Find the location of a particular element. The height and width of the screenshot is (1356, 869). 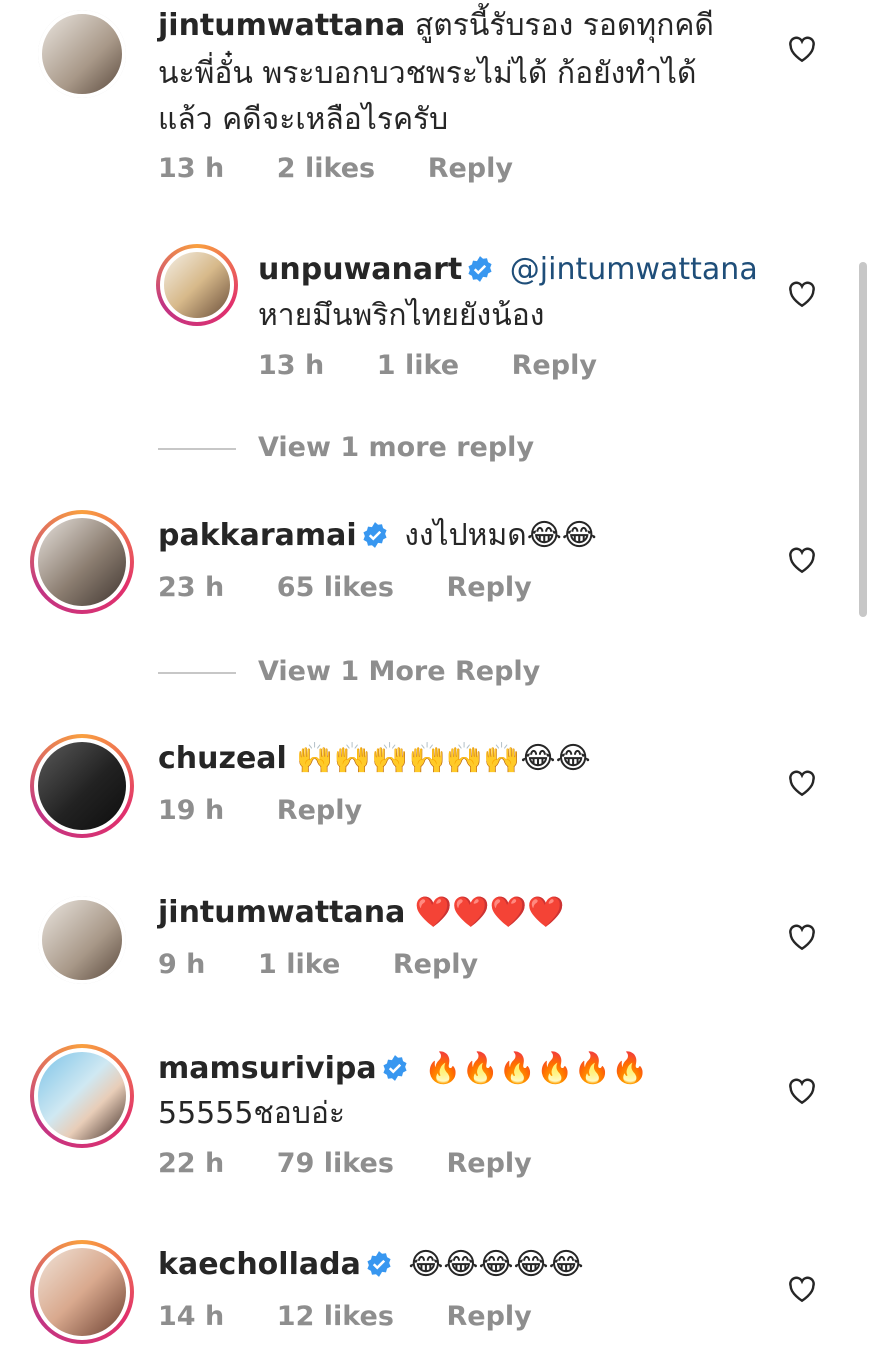

comment-likes: 79 likes is located at coordinates (335, 1163).